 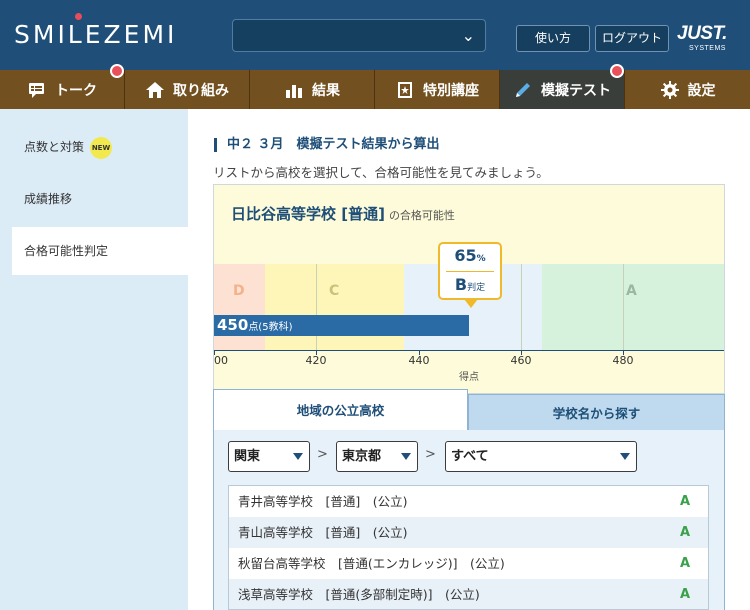 What do you see at coordinates (100, 199) in the screenshot?
I see `sidebar-item-trend: 成績推移` at bounding box center [100, 199].